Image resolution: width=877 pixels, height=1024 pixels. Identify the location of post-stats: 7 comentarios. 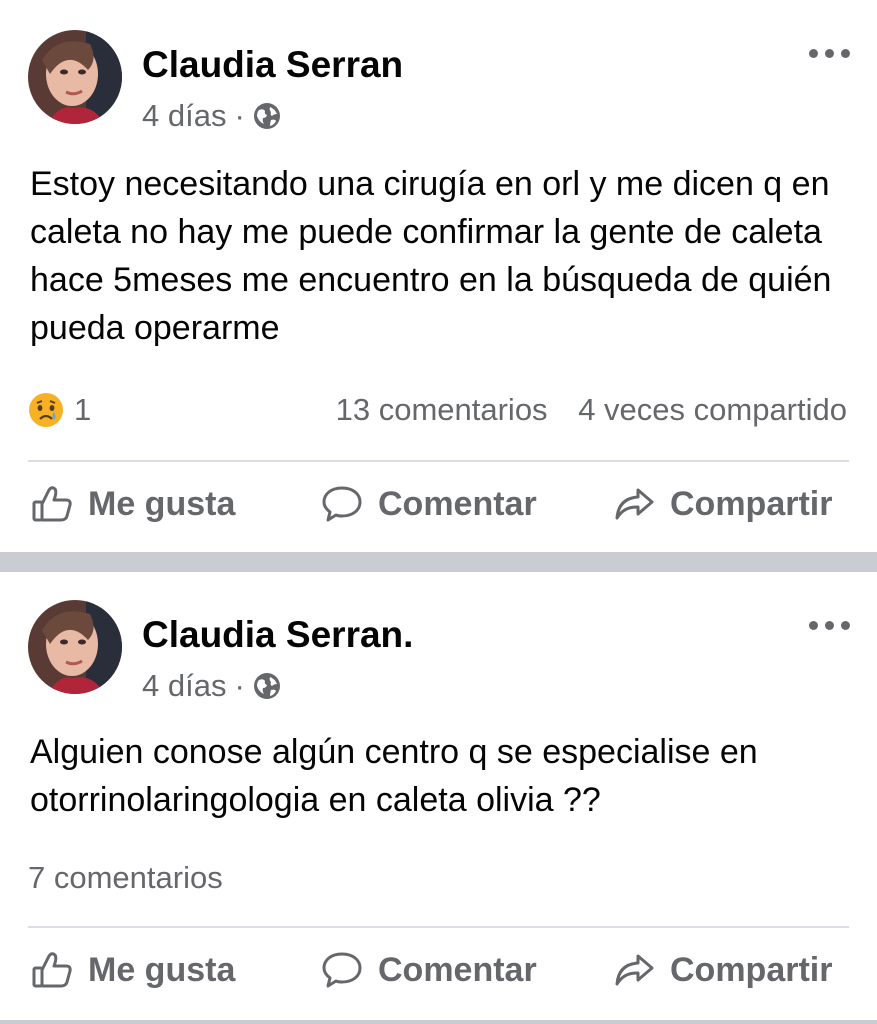
(437, 880).